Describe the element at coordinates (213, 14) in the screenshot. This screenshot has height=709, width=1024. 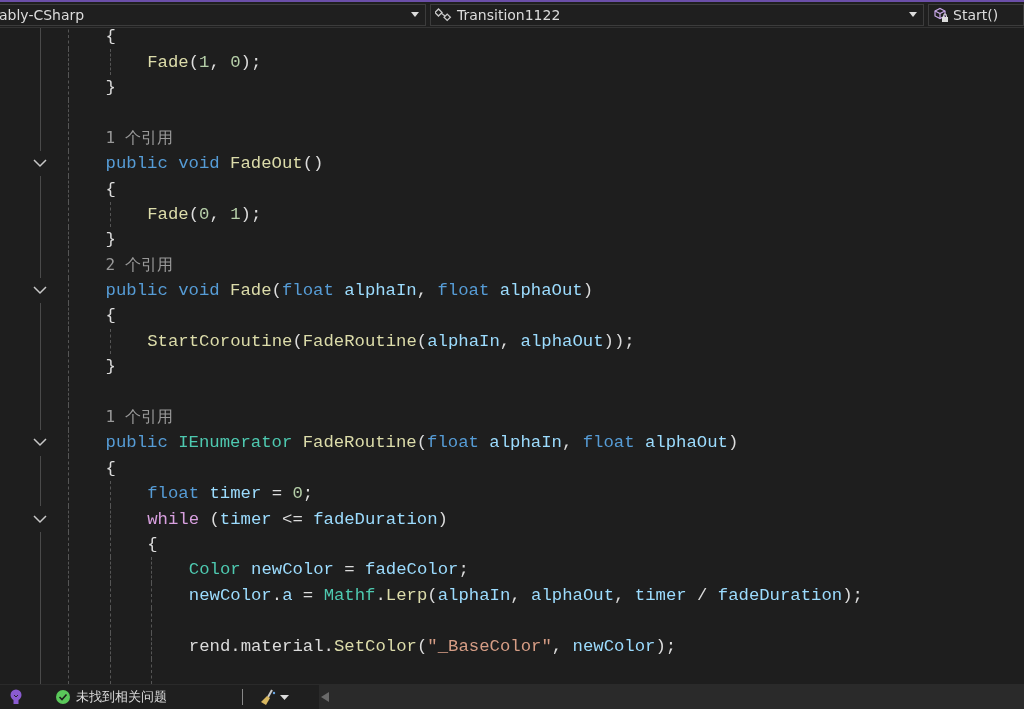
I see `navigation-dropdown: ably-CSharp` at that location.